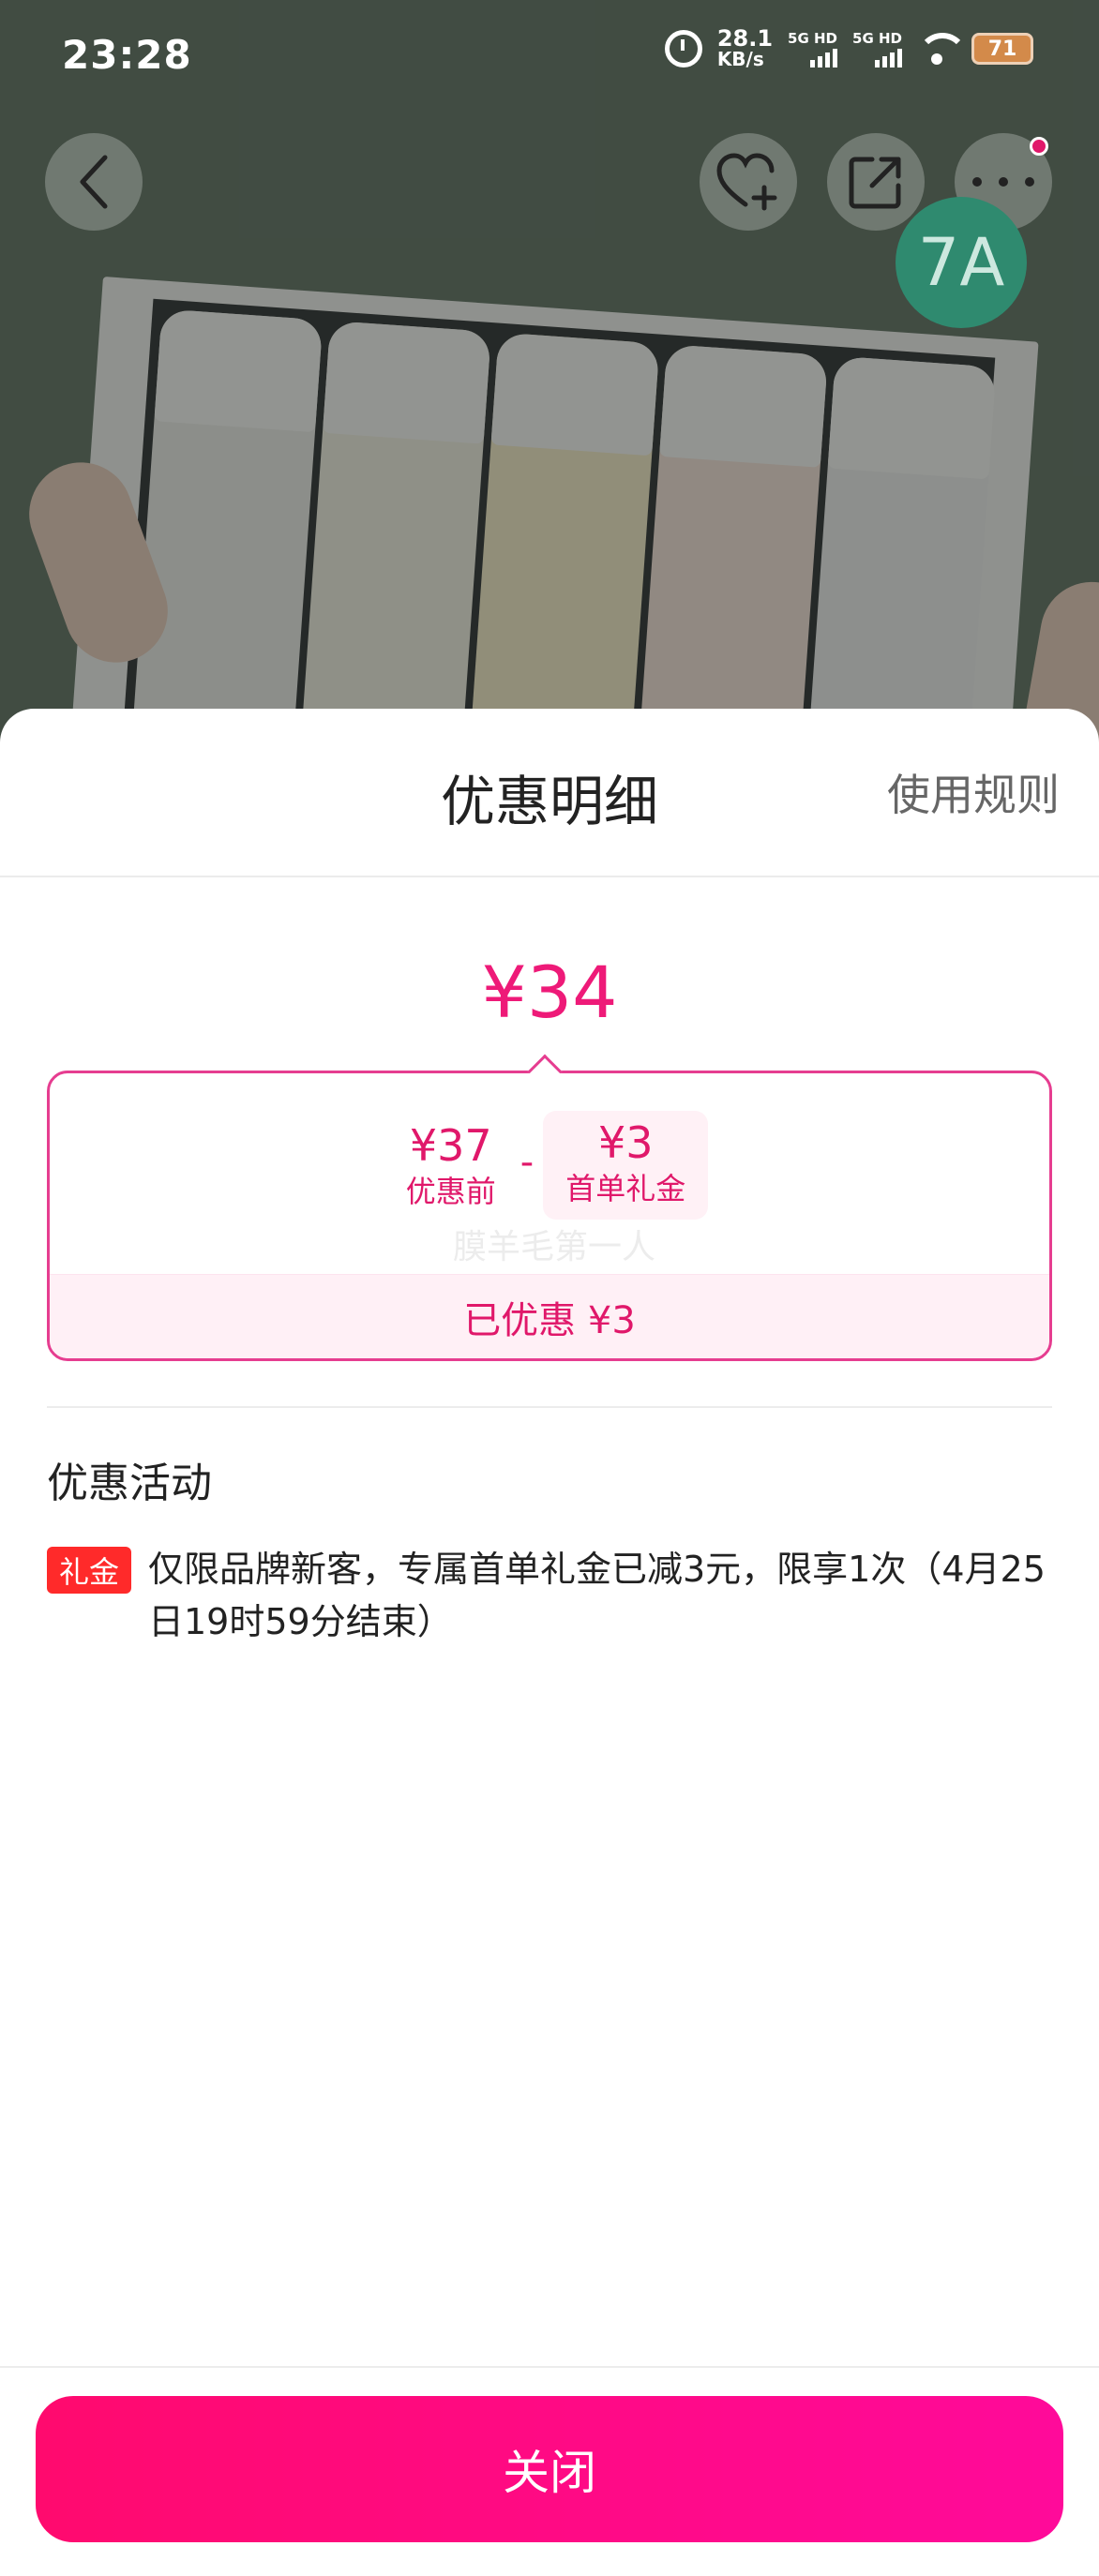 This screenshot has height=2576, width=1099. What do you see at coordinates (89, 1571) in the screenshot?
I see `gift-money-tag: 礼金` at bounding box center [89, 1571].